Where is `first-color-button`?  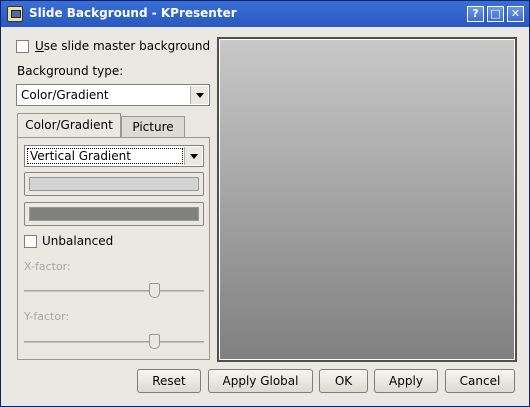 first-color-button is located at coordinates (114, 184).